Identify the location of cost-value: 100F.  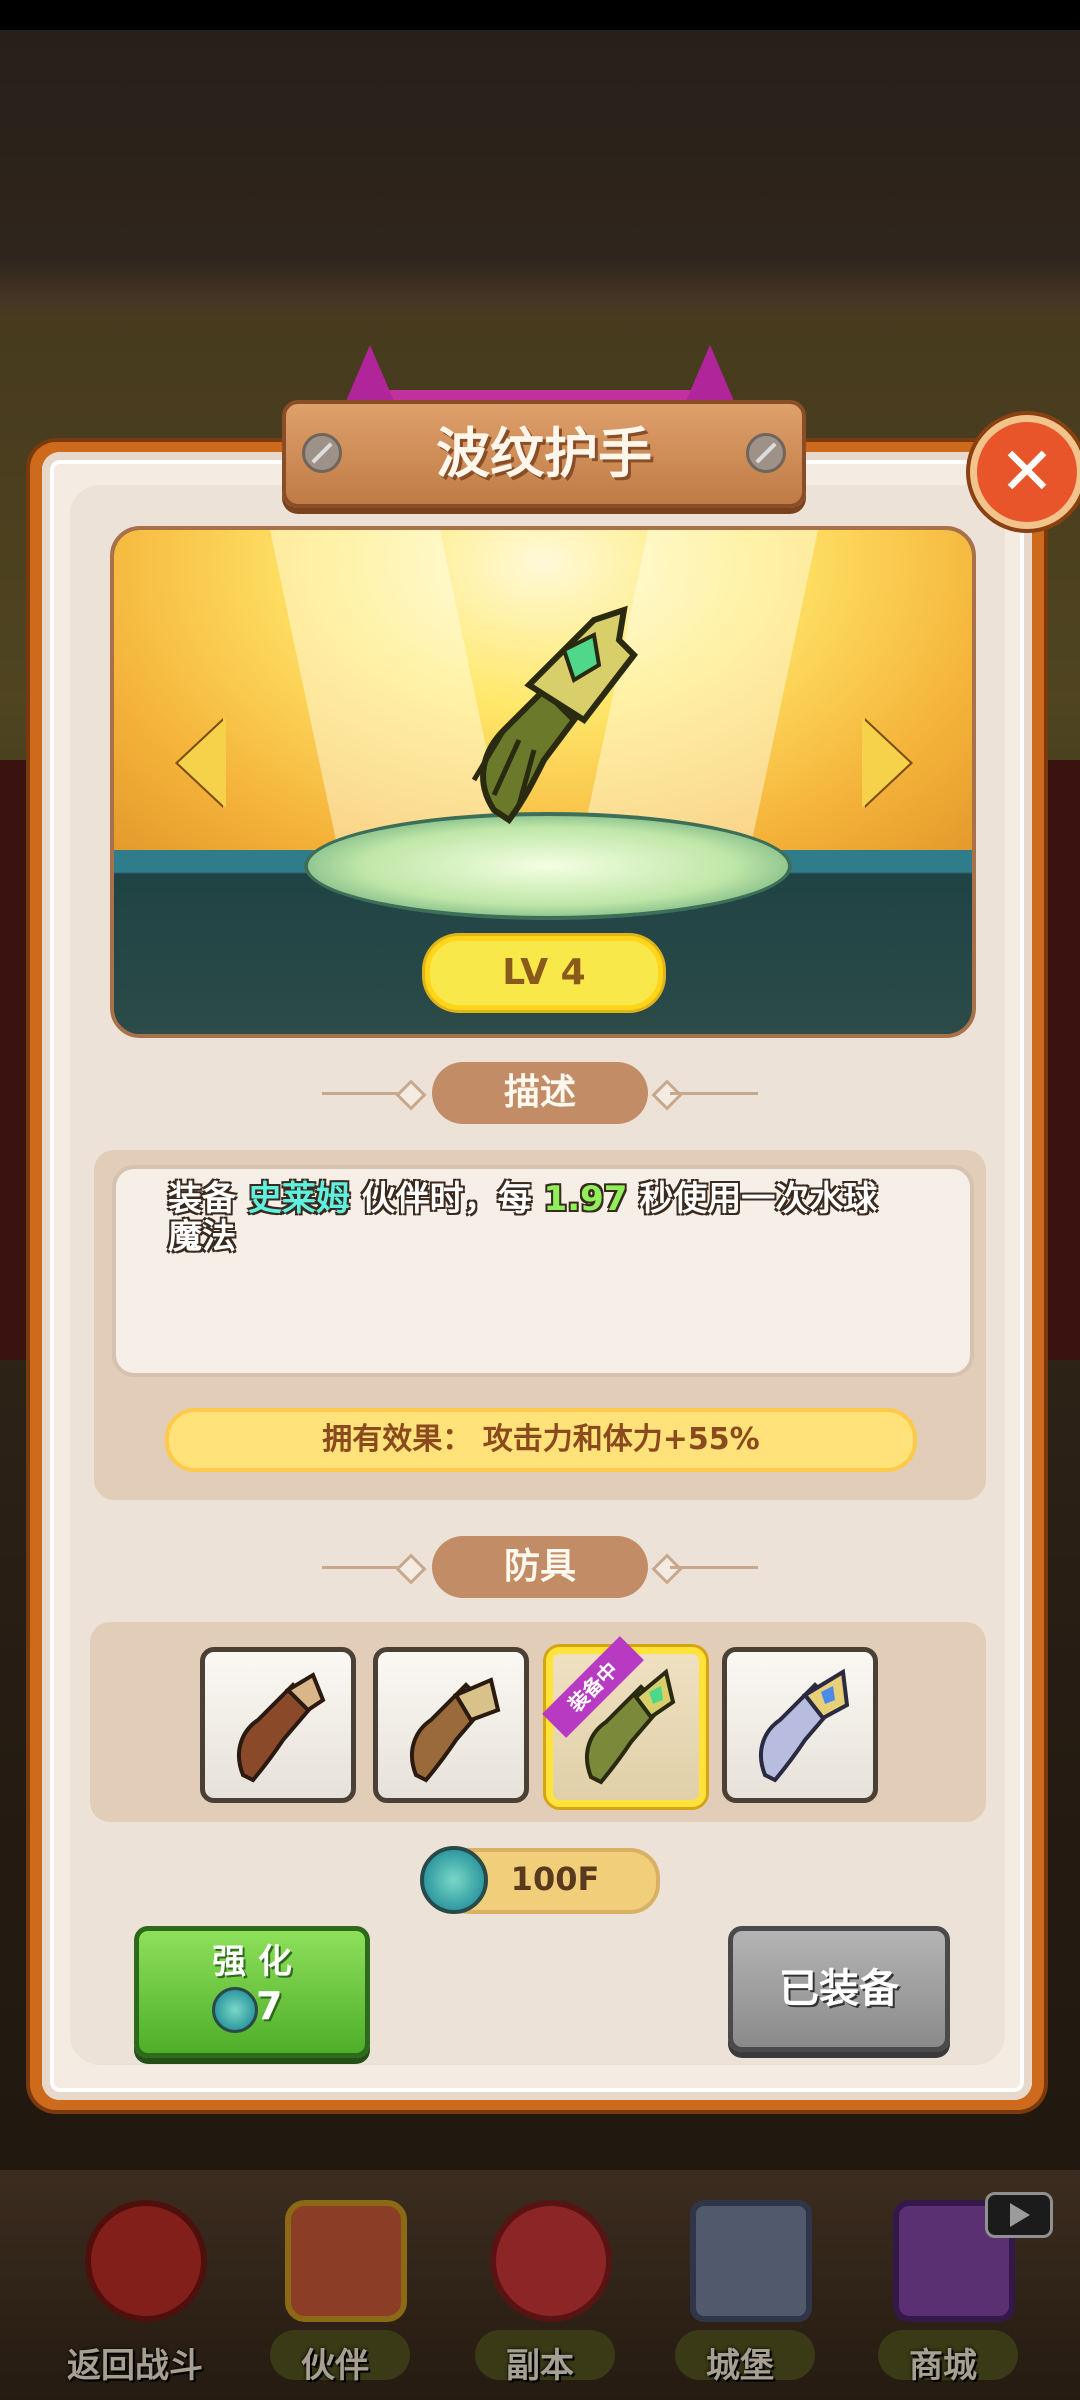
(555, 1879).